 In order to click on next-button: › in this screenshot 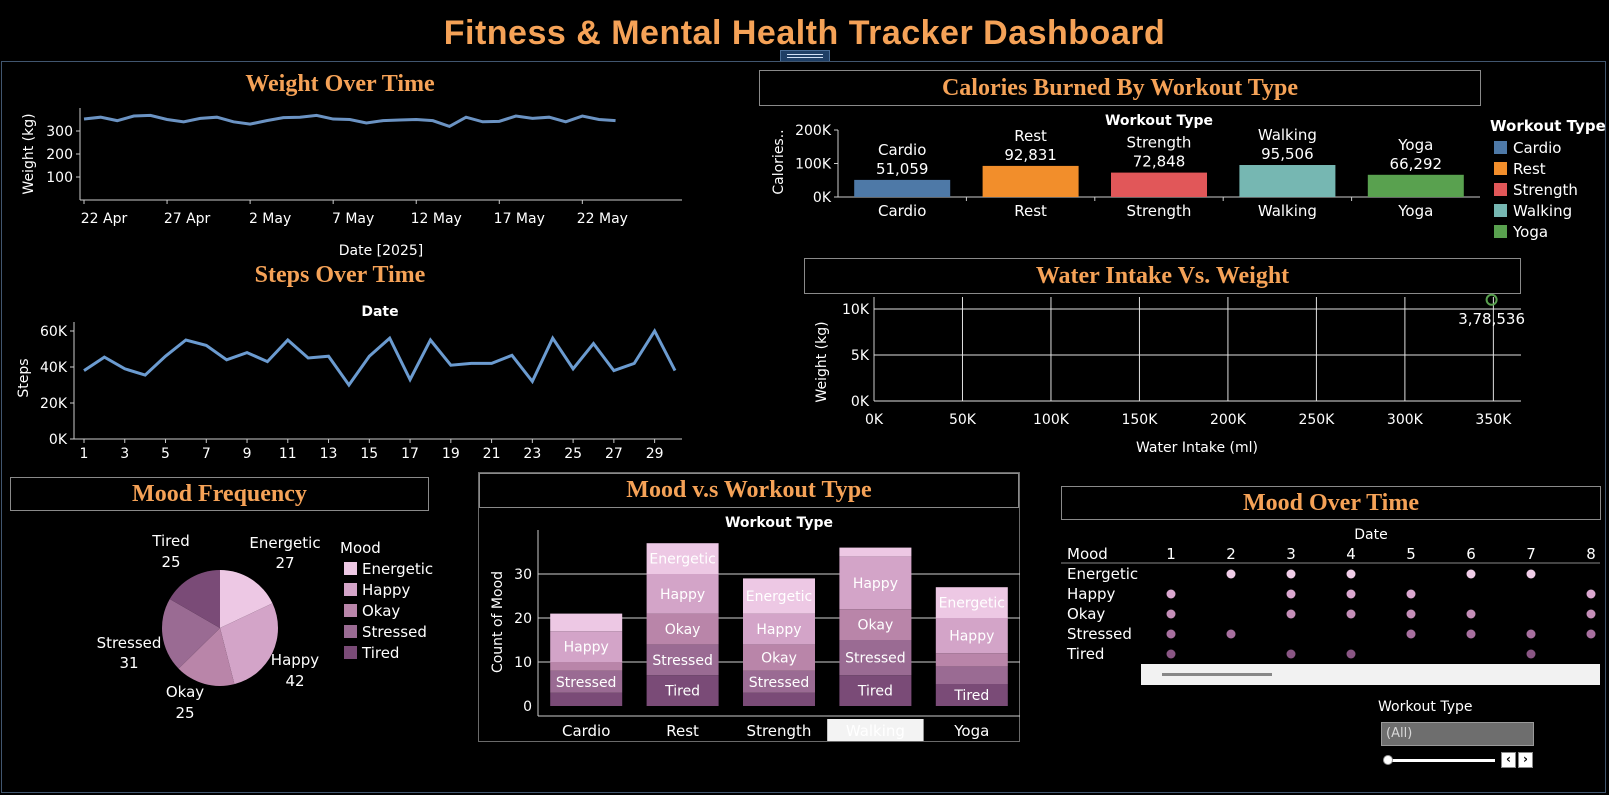, I will do `click(1525, 760)`.